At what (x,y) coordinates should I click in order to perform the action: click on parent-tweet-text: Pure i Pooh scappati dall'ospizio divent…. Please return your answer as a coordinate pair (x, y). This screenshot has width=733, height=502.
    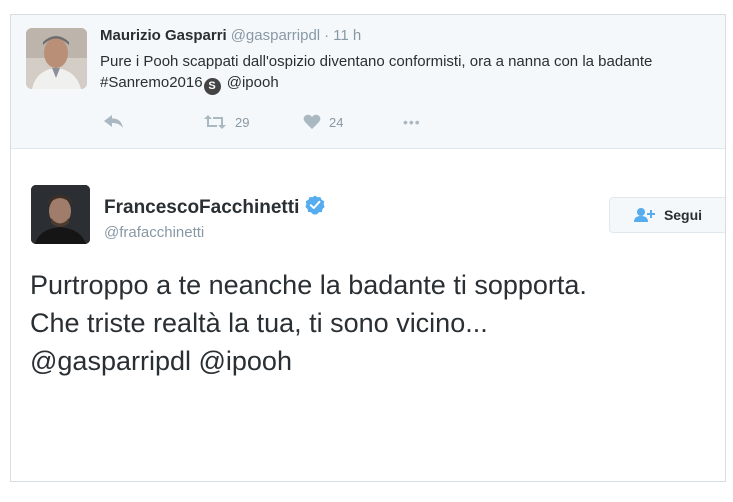
    Looking at the image, I should click on (405, 73).